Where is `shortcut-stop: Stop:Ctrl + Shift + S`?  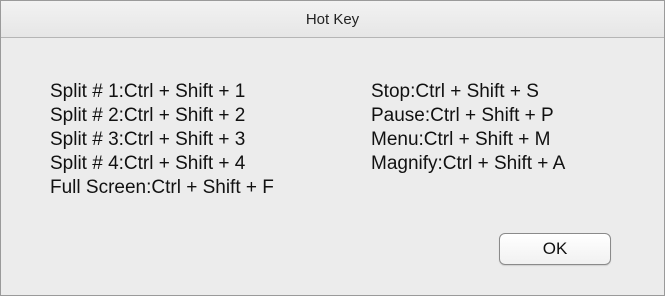
shortcut-stop: Stop:Ctrl + Shift + S is located at coordinates (455, 91).